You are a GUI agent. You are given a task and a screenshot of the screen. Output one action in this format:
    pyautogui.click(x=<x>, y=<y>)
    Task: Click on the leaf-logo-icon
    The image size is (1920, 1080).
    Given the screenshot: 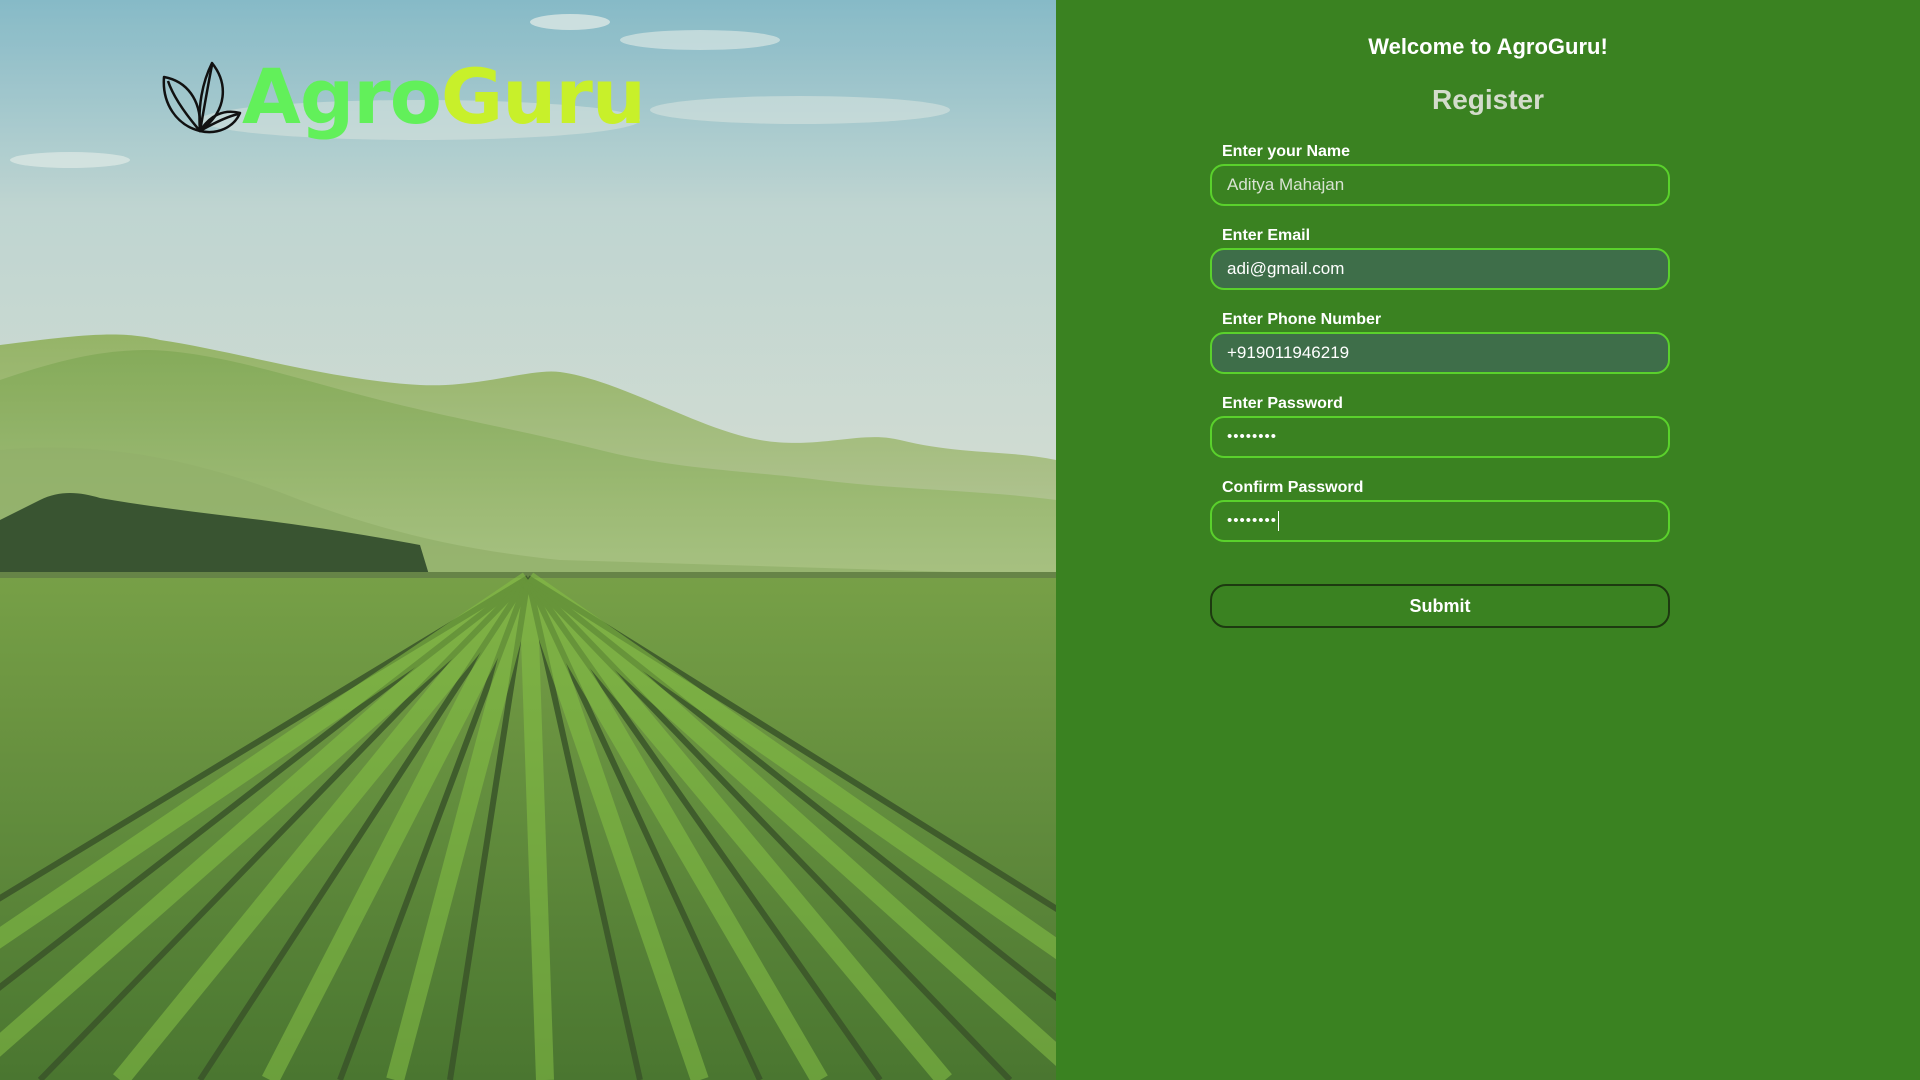 What is the action you would take?
    pyautogui.click(x=202, y=97)
    